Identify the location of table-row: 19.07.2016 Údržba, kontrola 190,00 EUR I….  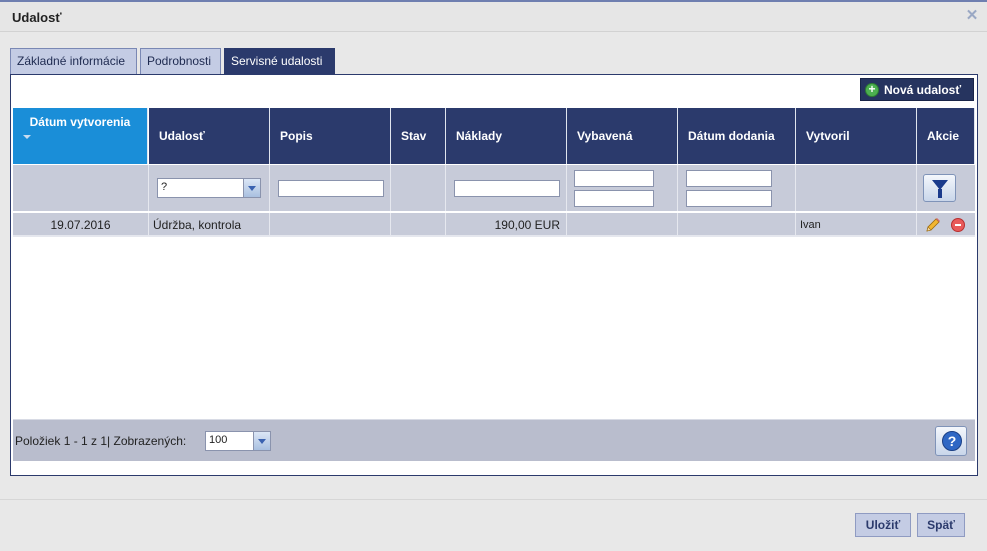
(494, 225).